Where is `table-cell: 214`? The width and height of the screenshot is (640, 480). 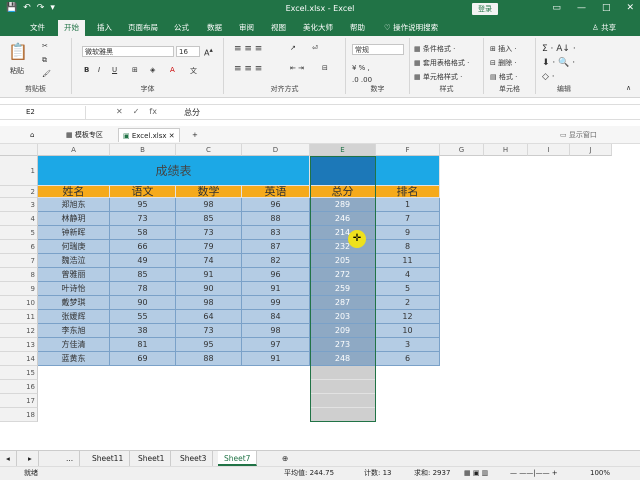 table-cell: 214 is located at coordinates (343, 233).